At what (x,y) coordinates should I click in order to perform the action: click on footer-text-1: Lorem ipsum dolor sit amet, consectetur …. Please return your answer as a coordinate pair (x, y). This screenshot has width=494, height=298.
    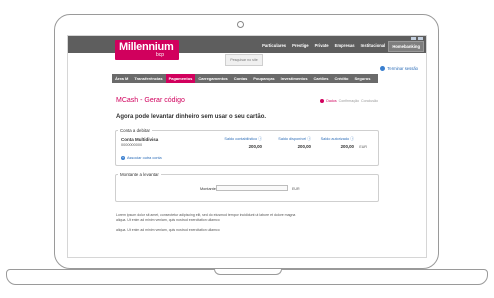
    Looking at the image, I should click on (206, 217).